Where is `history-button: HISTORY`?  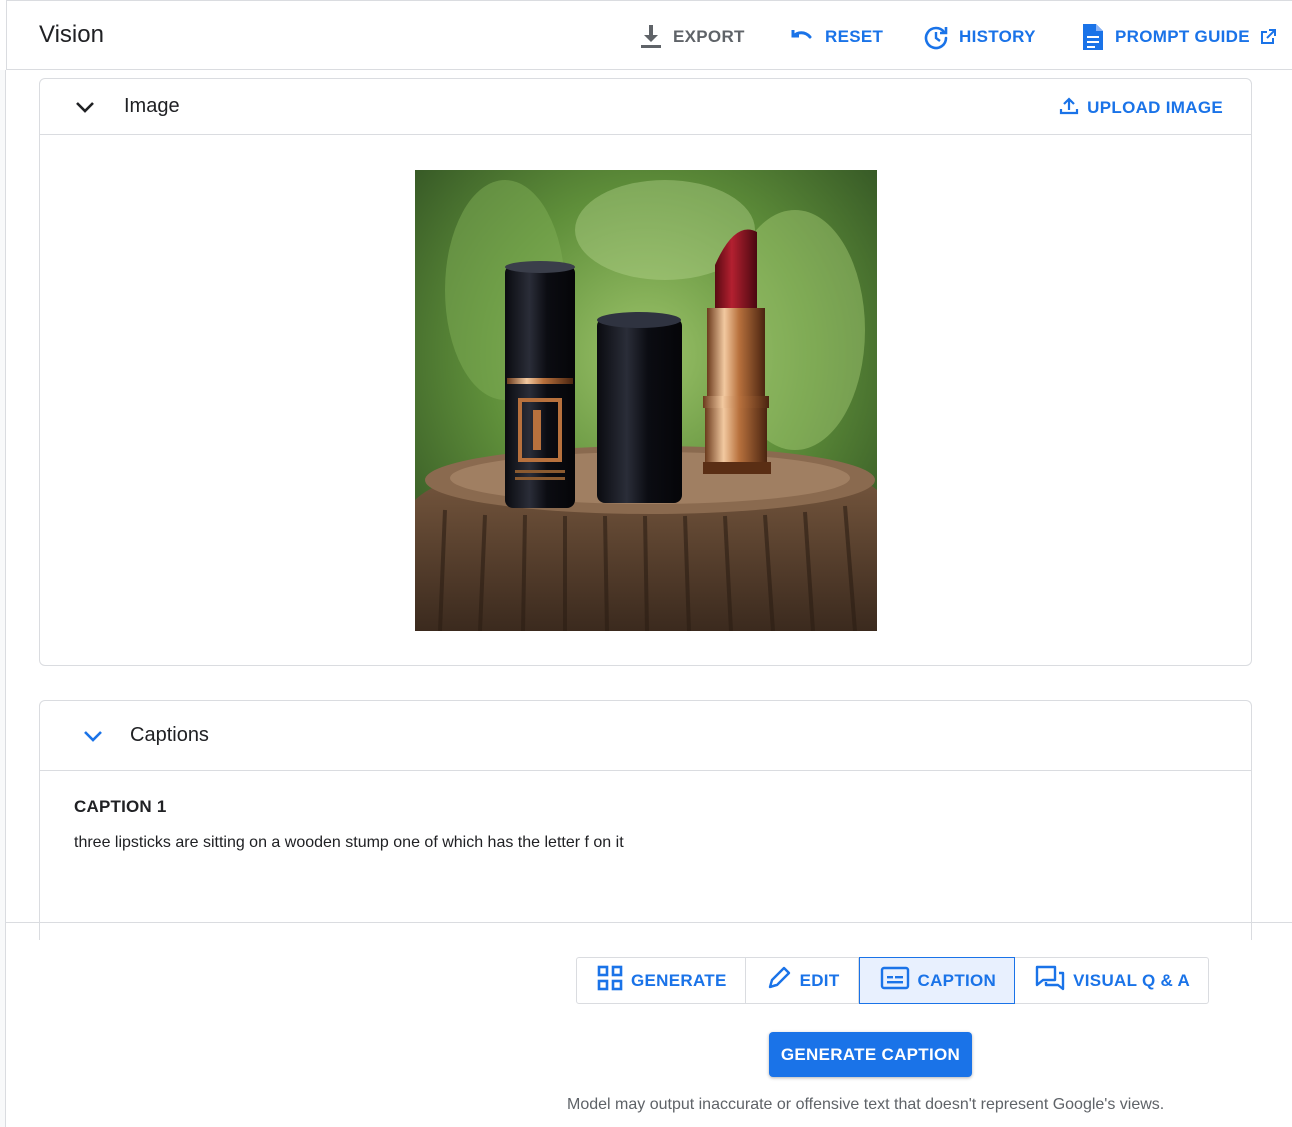 history-button: HISTORY is located at coordinates (979, 37).